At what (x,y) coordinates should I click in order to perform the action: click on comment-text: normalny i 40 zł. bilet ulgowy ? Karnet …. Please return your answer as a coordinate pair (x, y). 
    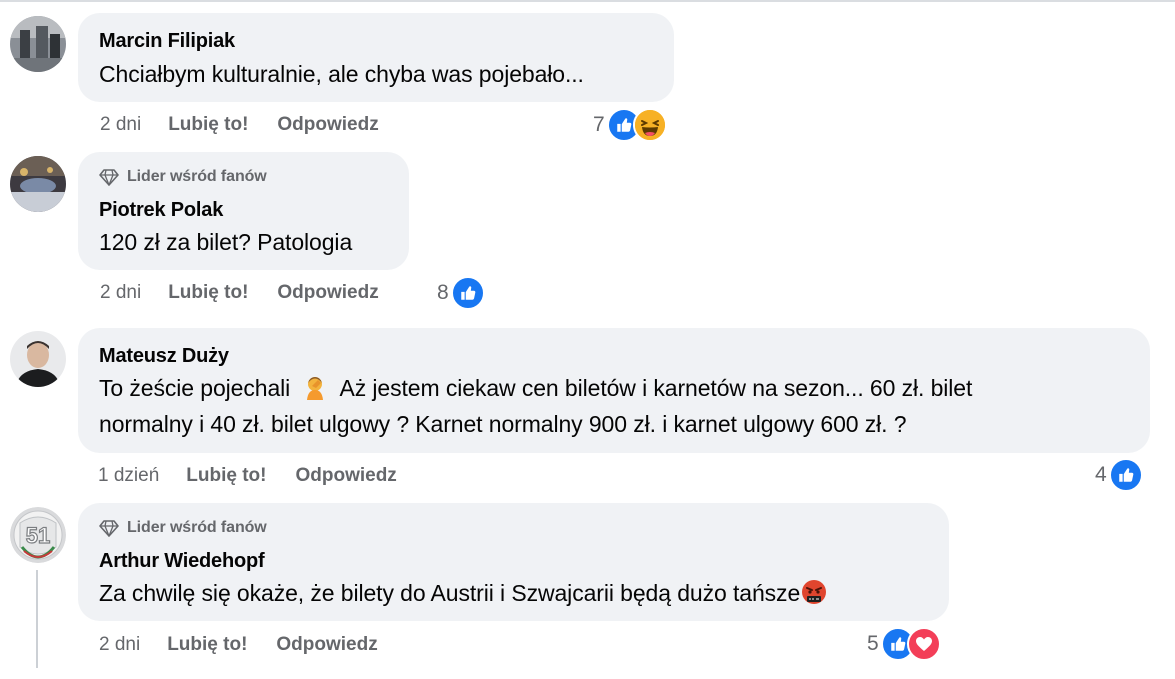
    Looking at the image, I should click on (503, 424).